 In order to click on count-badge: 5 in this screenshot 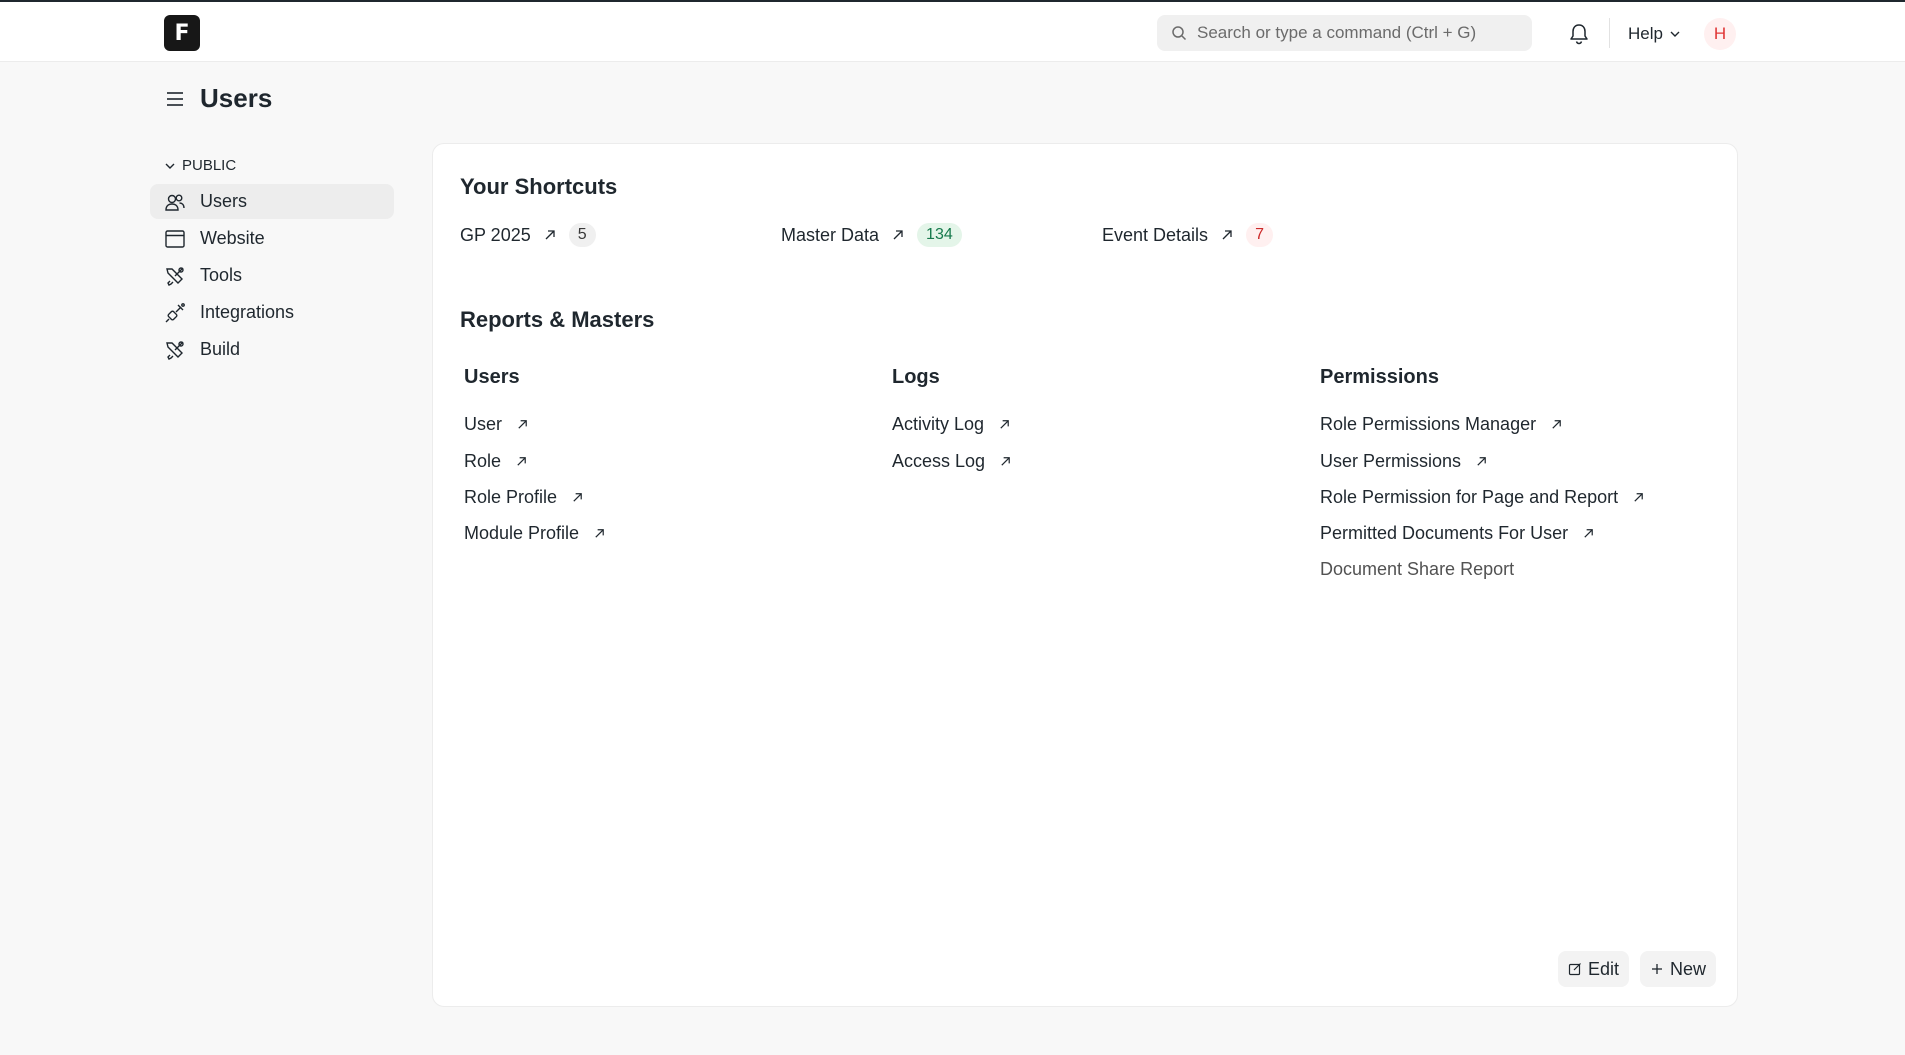, I will do `click(582, 235)`.